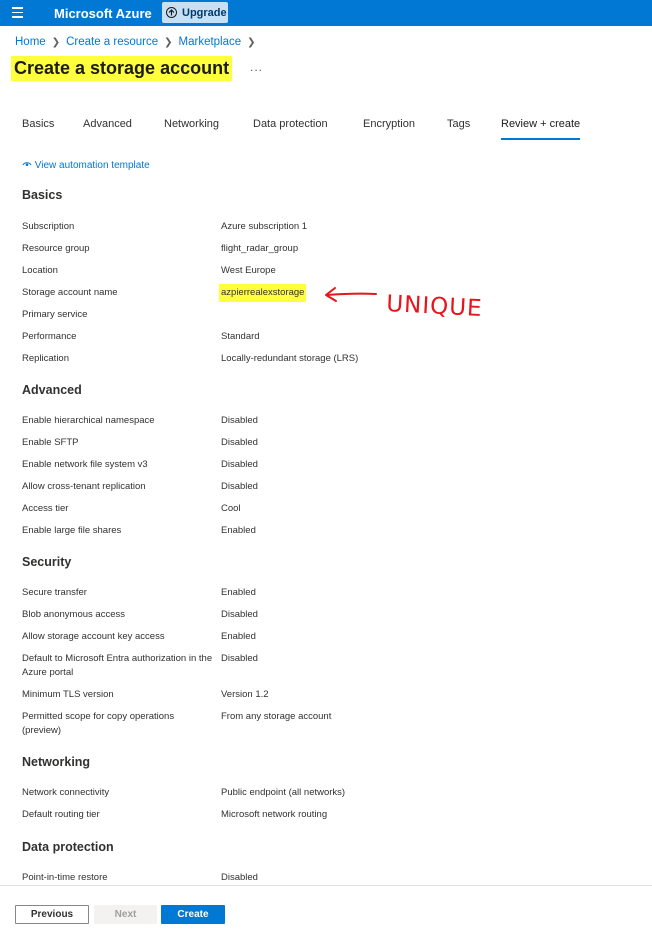 This screenshot has width=652, height=935. What do you see at coordinates (263, 293) in the screenshot?
I see `storage-account-name-value: azpierrealexstorage` at bounding box center [263, 293].